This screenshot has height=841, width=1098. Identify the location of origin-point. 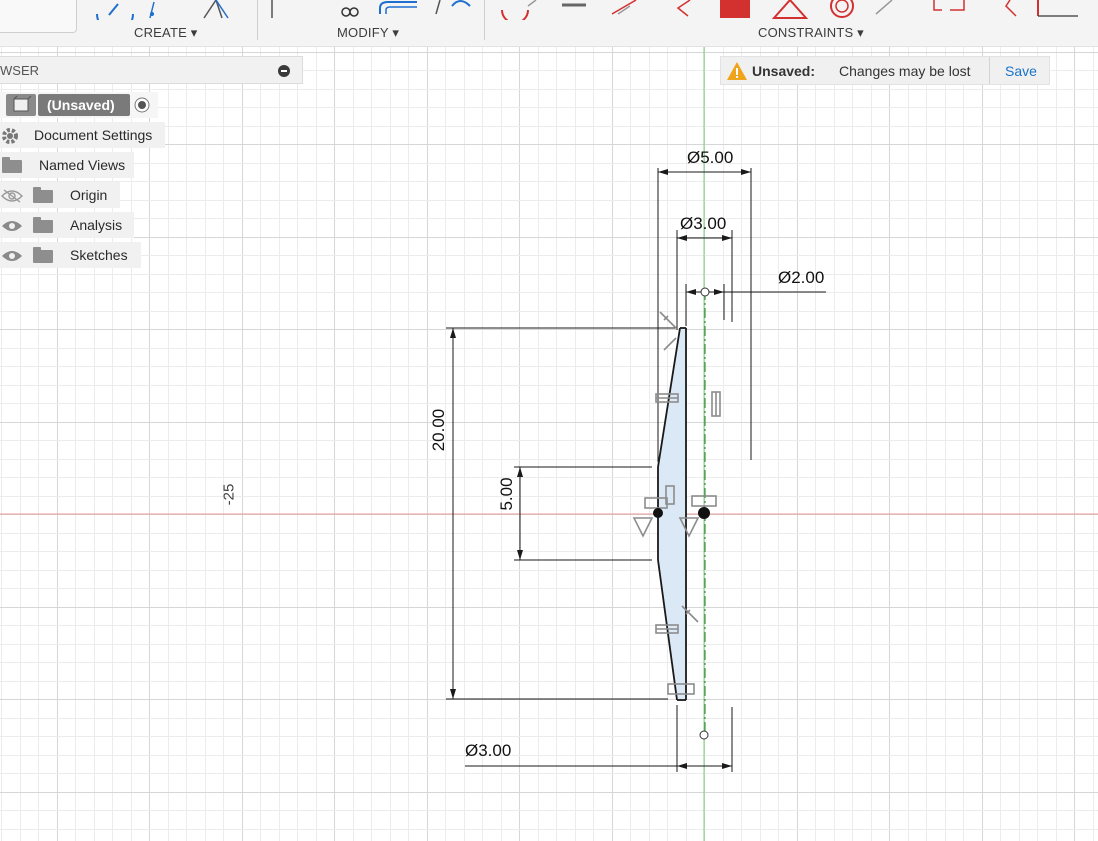
(704, 513).